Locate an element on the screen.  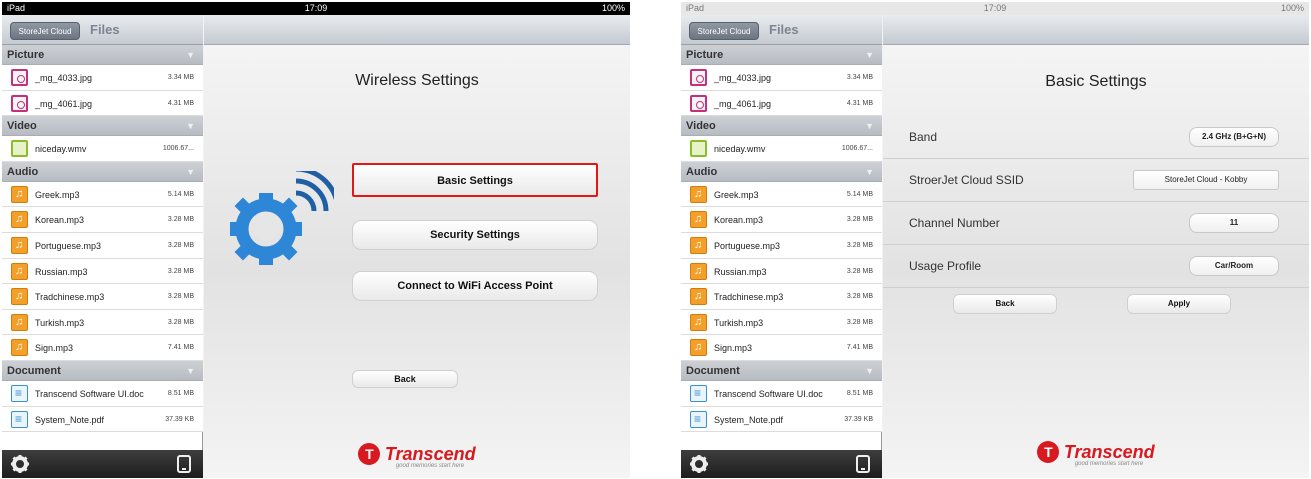
page-title: Basic Settings is located at coordinates (1096, 81).